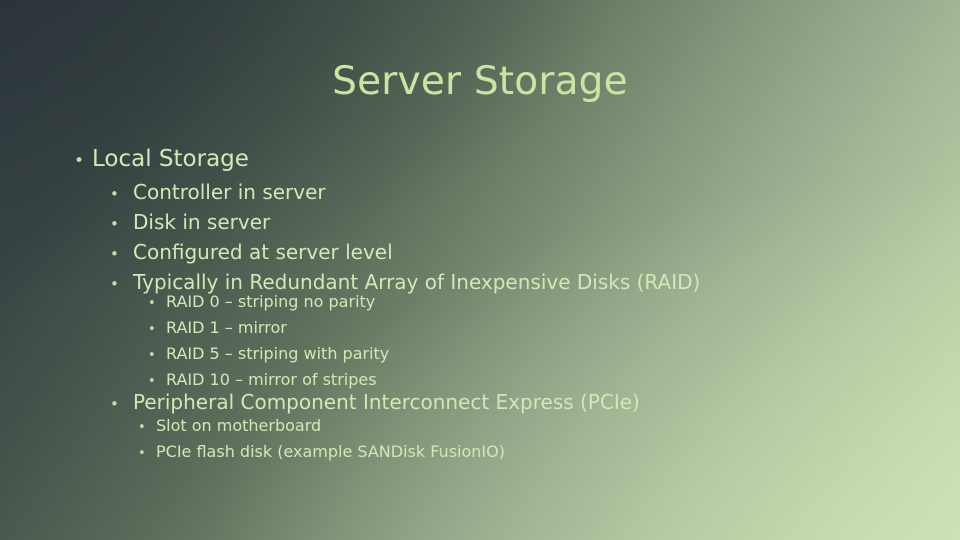  What do you see at coordinates (271, 301) in the screenshot?
I see `list-item-label: RAID 0 – striping no parity` at bounding box center [271, 301].